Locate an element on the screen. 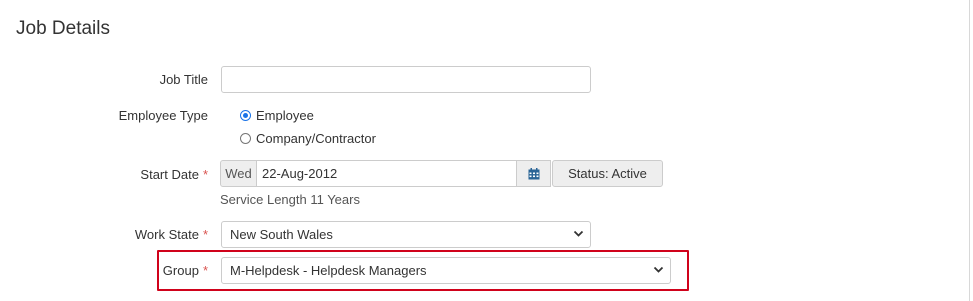  service-length-text: Service Length 11 Years is located at coordinates (290, 199).